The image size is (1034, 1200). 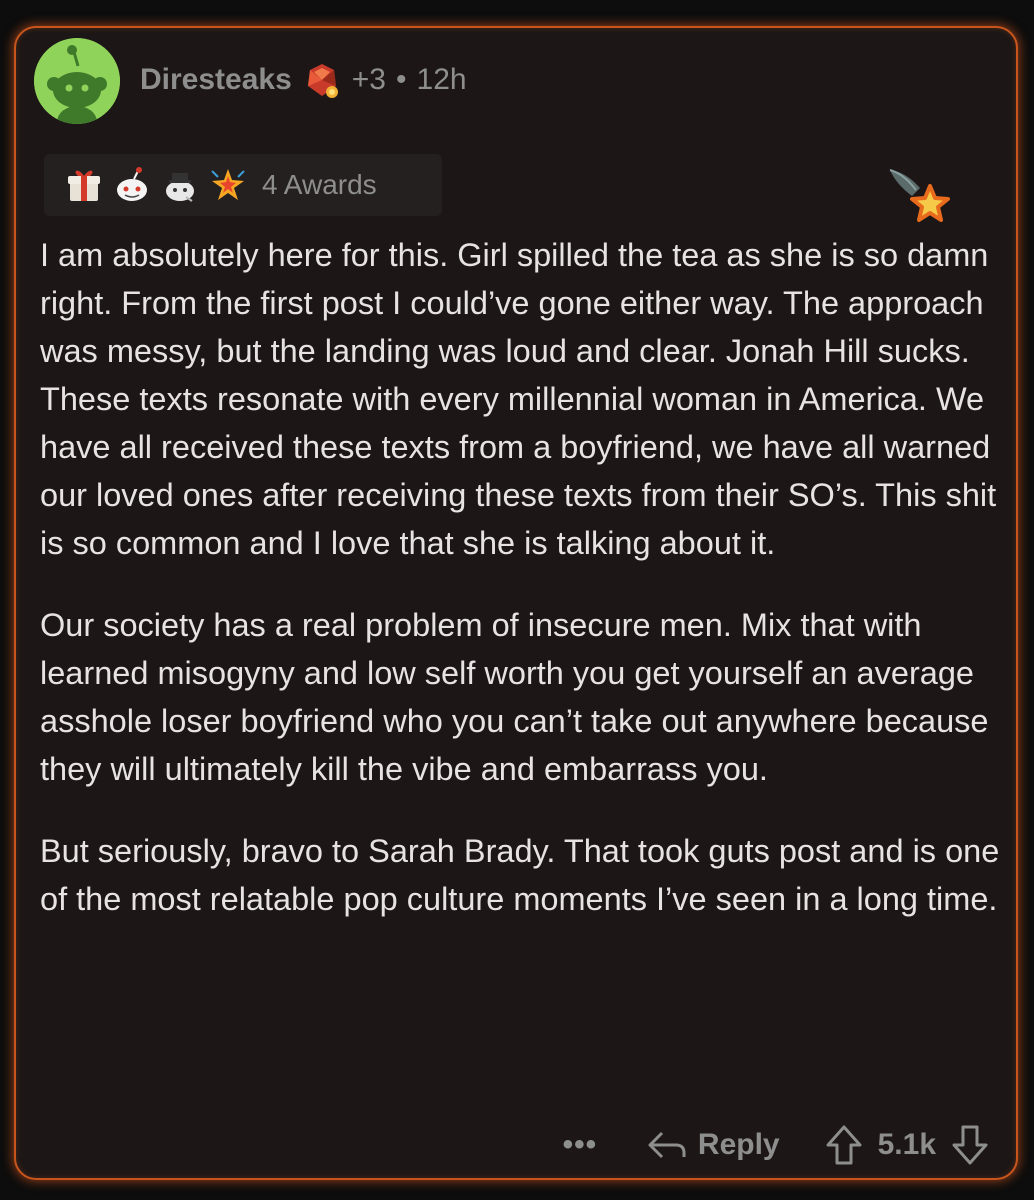 I want to click on vote-count: 5.1k, so click(x=906, y=1144).